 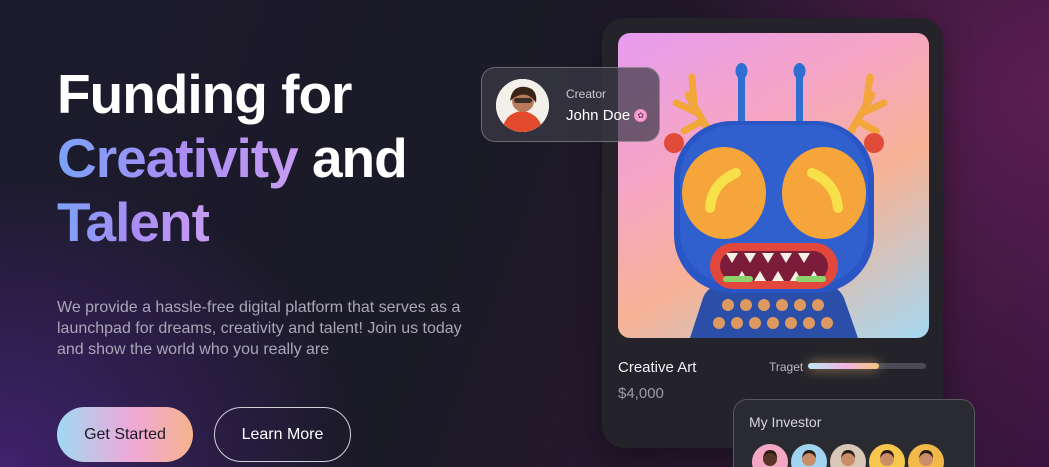 What do you see at coordinates (641, 115) in the screenshot?
I see `verified-badge-icon: ✿` at bounding box center [641, 115].